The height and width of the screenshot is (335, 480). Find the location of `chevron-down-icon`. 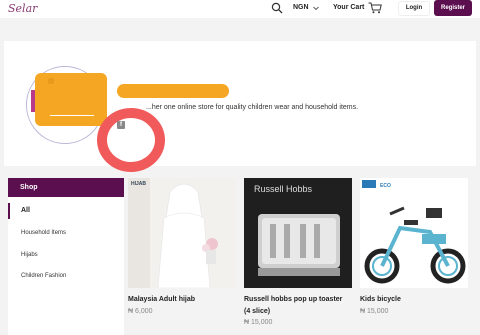

chevron-down-icon is located at coordinates (316, 8).